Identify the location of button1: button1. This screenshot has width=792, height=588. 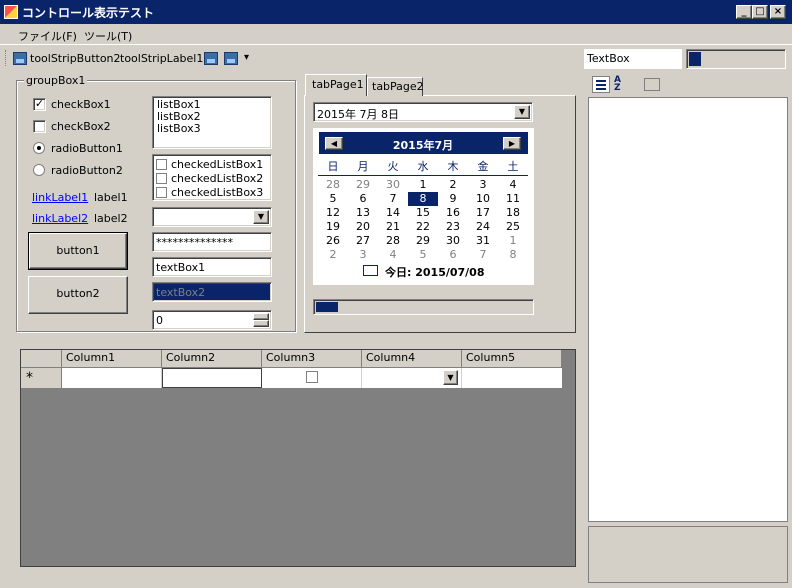
(78, 251).